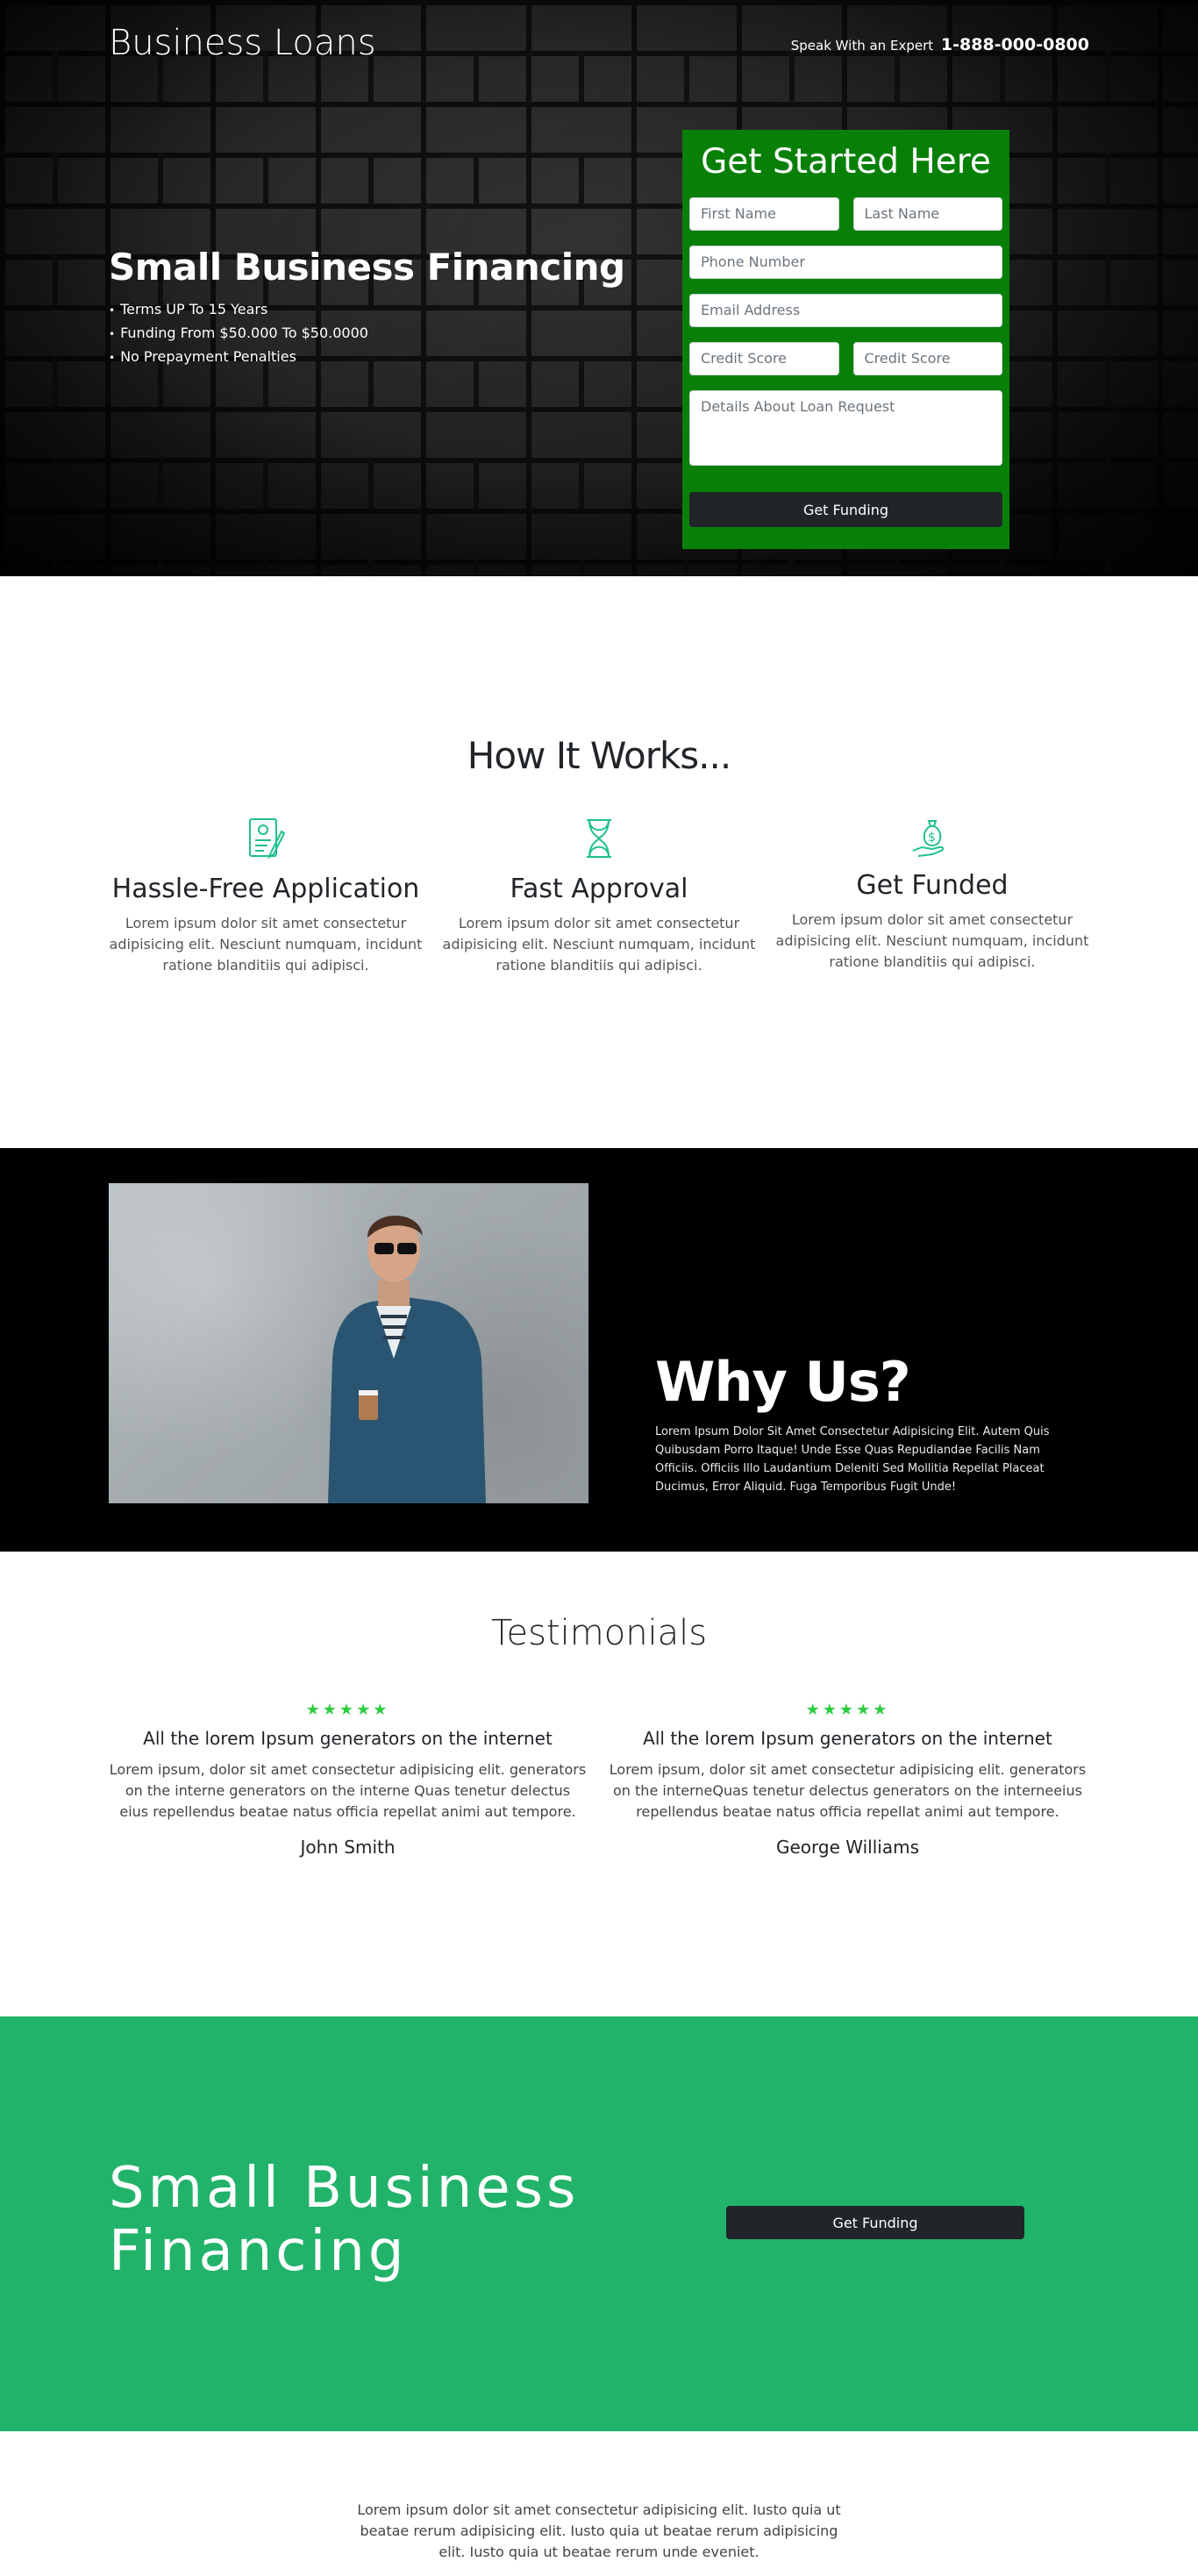 The height and width of the screenshot is (2576, 1198). What do you see at coordinates (345, 2220) in the screenshot?
I see `cta-title: Small Business Financing` at bounding box center [345, 2220].